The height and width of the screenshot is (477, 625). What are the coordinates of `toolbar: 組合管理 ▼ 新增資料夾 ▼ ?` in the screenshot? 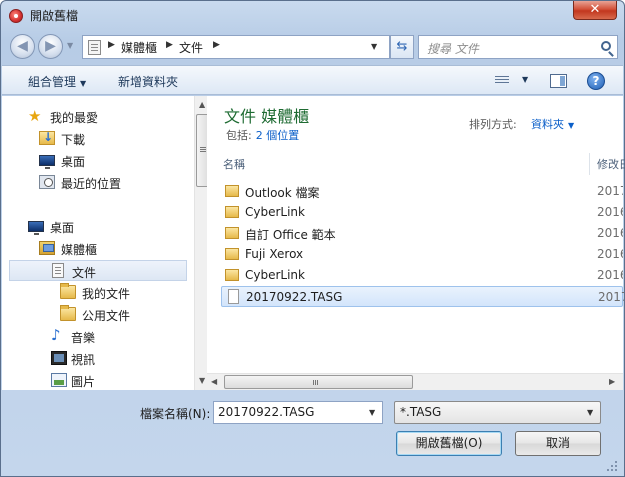 It's located at (312, 80).